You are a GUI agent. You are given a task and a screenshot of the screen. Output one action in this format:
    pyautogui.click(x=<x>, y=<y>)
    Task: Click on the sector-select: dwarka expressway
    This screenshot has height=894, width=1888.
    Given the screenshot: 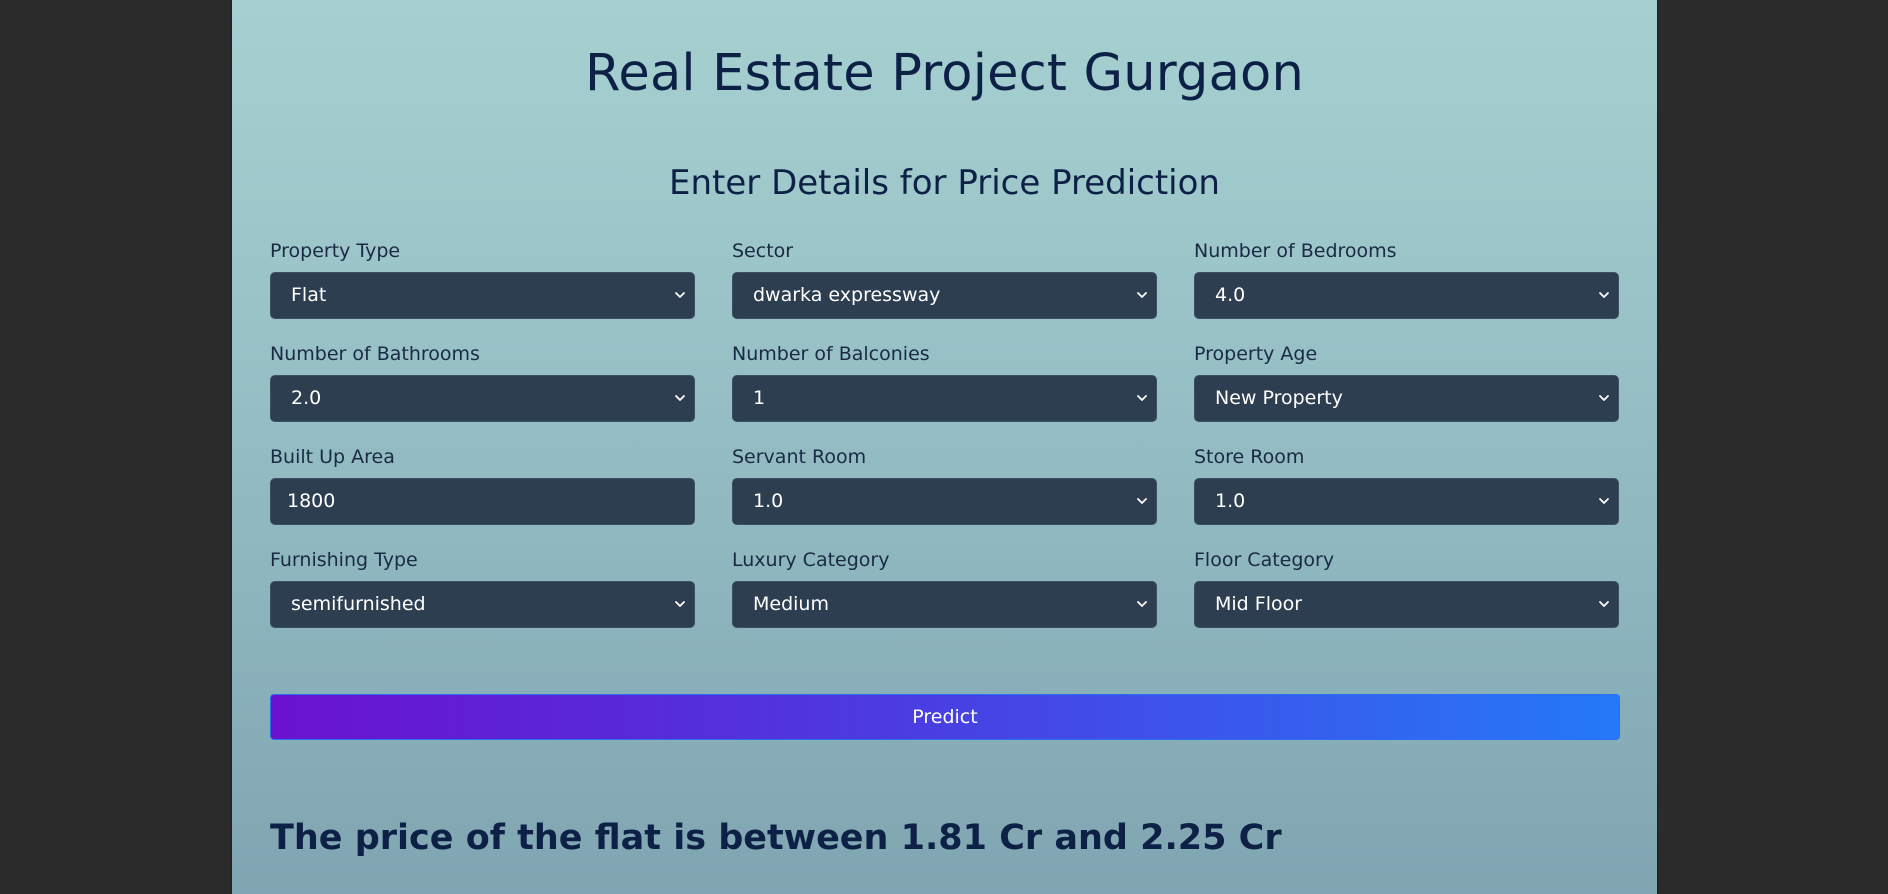 What is the action you would take?
    pyautogui.click(x=944, y=295)
    